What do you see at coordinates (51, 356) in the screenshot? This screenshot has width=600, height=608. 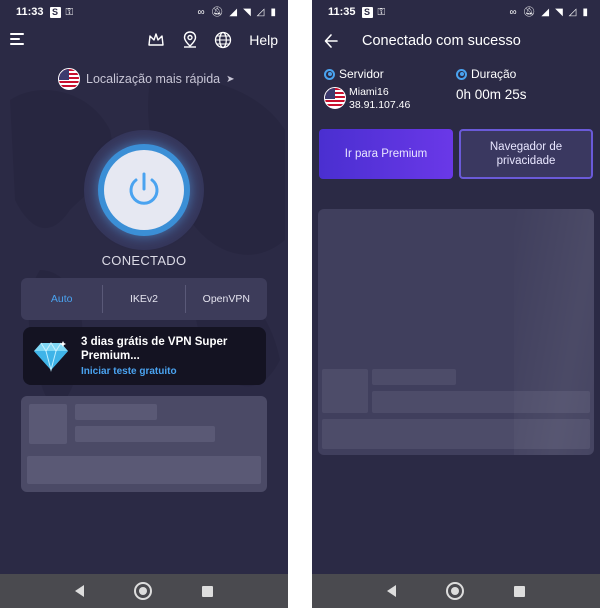 I see `diamond-icon` at bounding box center [51, 356].